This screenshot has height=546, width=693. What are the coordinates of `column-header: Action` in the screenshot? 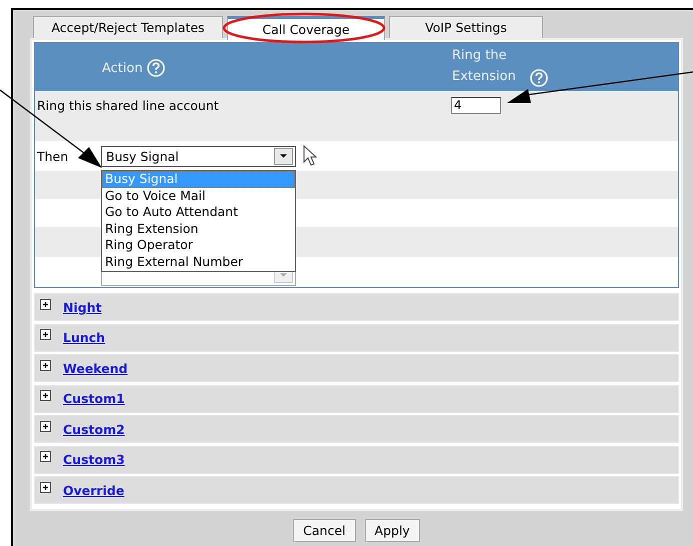 It's located at (122, 68).